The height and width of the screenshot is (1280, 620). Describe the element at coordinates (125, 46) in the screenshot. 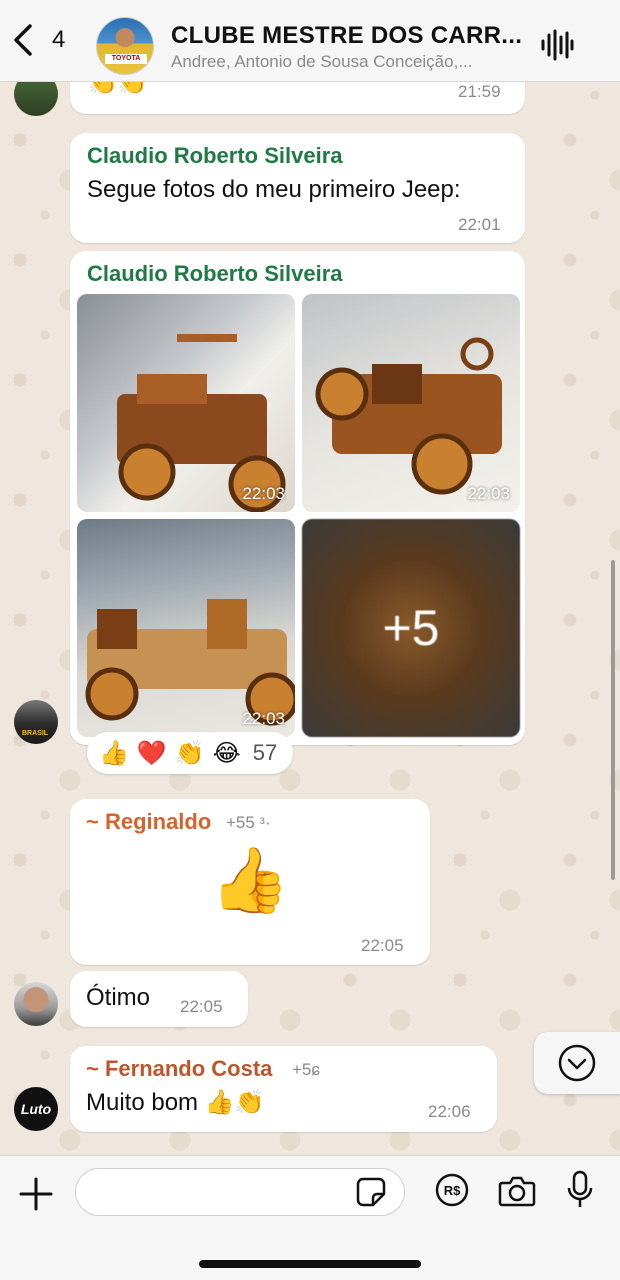

I see `group-avatar: TOYOTA` at that location.